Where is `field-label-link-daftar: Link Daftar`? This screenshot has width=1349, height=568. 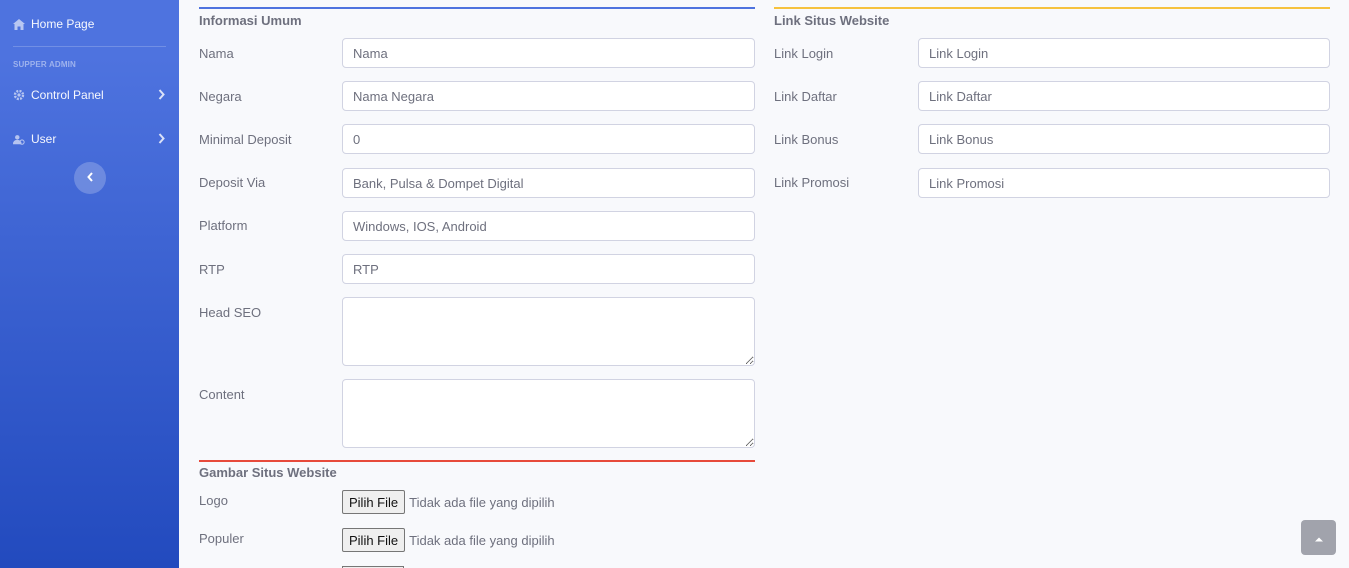 field-label-link-daftar: Link Daftar is located at coordinates (805, 96).